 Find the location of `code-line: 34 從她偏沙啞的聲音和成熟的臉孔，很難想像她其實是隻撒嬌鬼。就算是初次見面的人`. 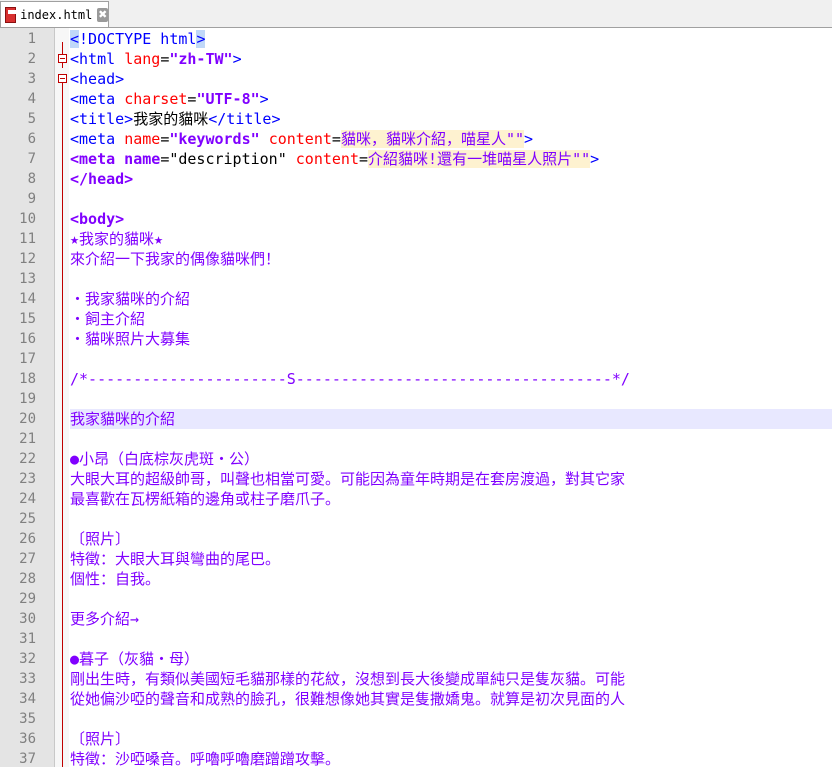

code-line: 34 從她偏沙啞的聲音和成熟的臉孔，很難想像她其實是隻撒嬌鬼。就算是初次見面的人 is located at coordinates (416, 699).